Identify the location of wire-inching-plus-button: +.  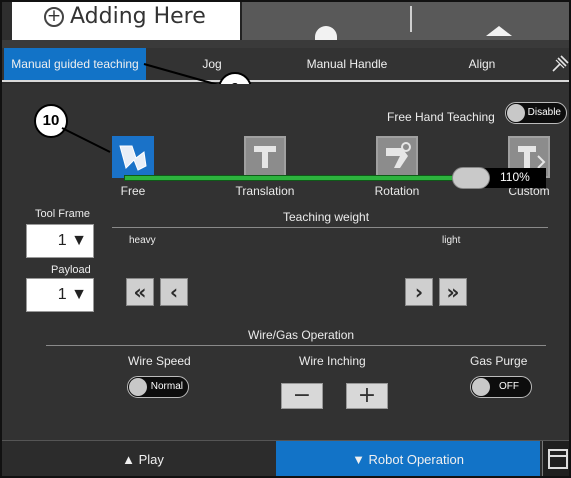
(367, 396).